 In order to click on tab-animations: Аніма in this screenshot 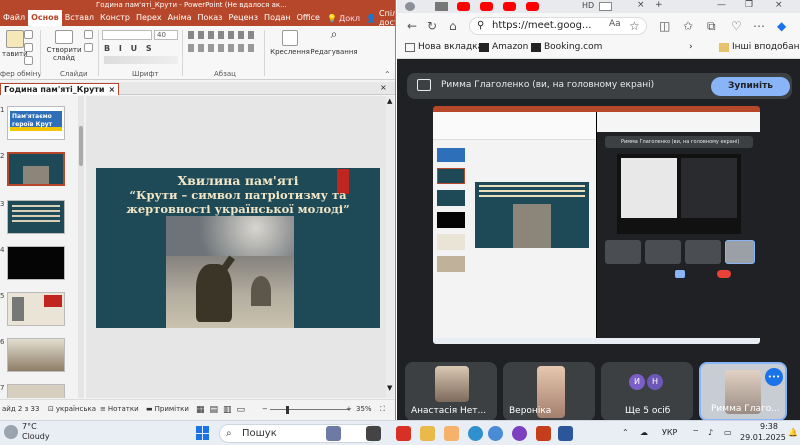, I will do `click(180, 18)`.